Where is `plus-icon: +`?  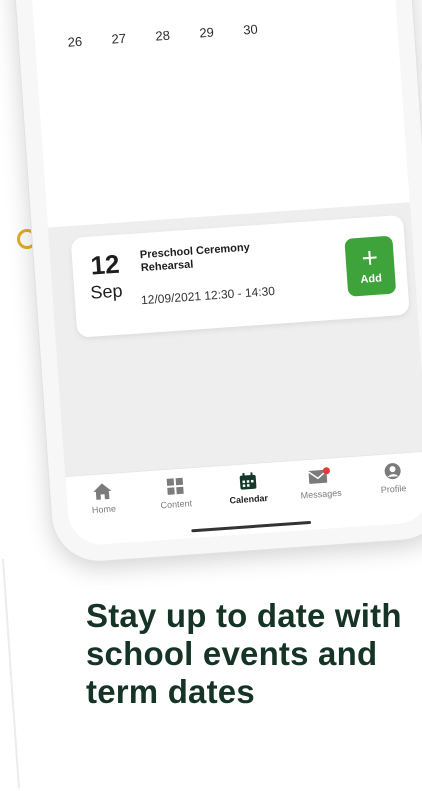 plus-icon: + is located at coordinates (370, 258).